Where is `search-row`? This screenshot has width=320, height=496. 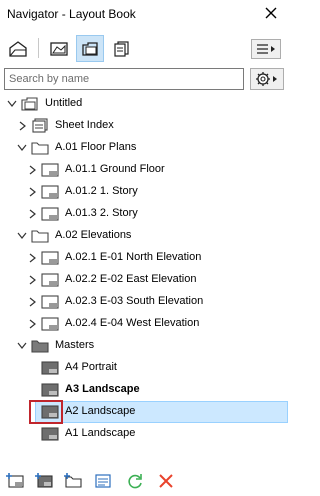
search-row is located at coordinates (144, 79).